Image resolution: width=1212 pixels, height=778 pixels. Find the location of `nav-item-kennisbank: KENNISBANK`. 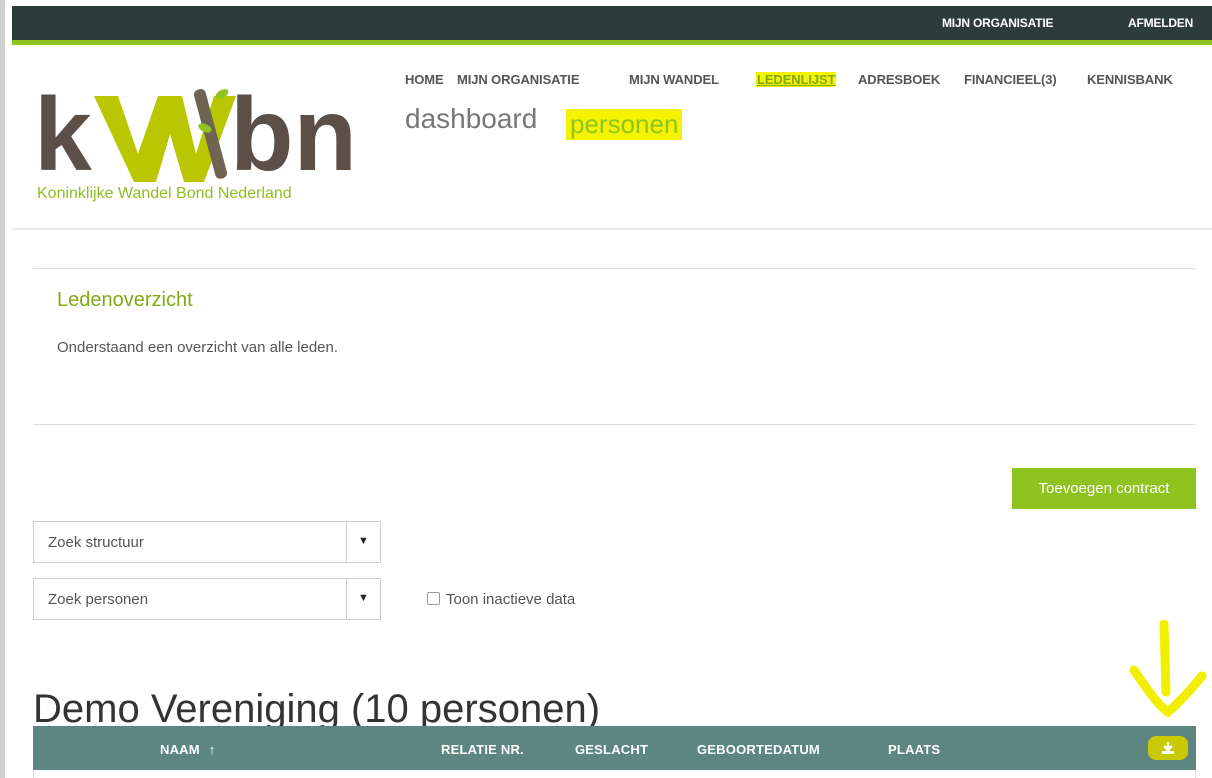

nav-item-kennisbank: KENNISBANK is located at coordinates (1130, 79).